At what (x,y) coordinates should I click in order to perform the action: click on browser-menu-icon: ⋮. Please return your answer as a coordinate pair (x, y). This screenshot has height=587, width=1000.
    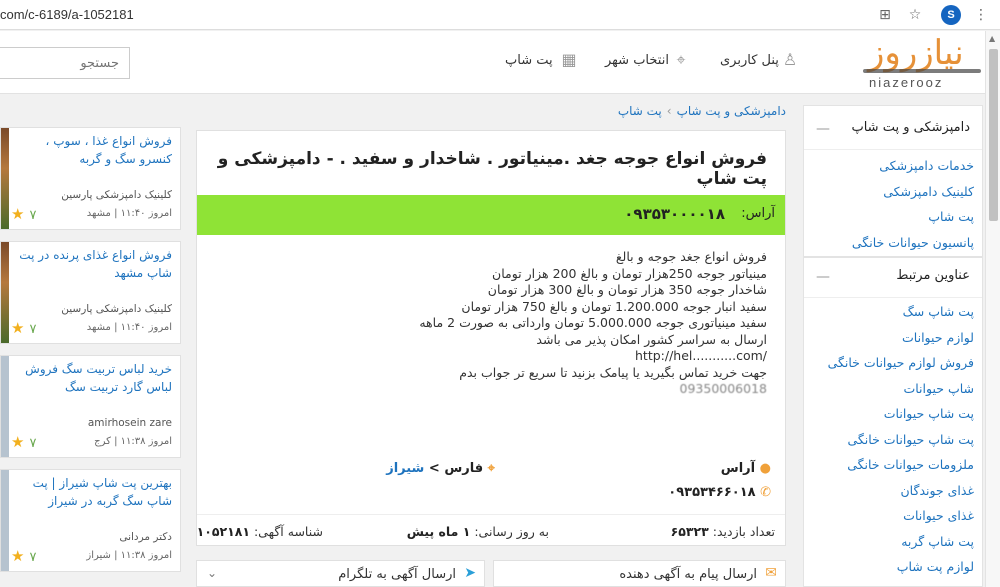
    Looking at the image, I should click on (981, 15).